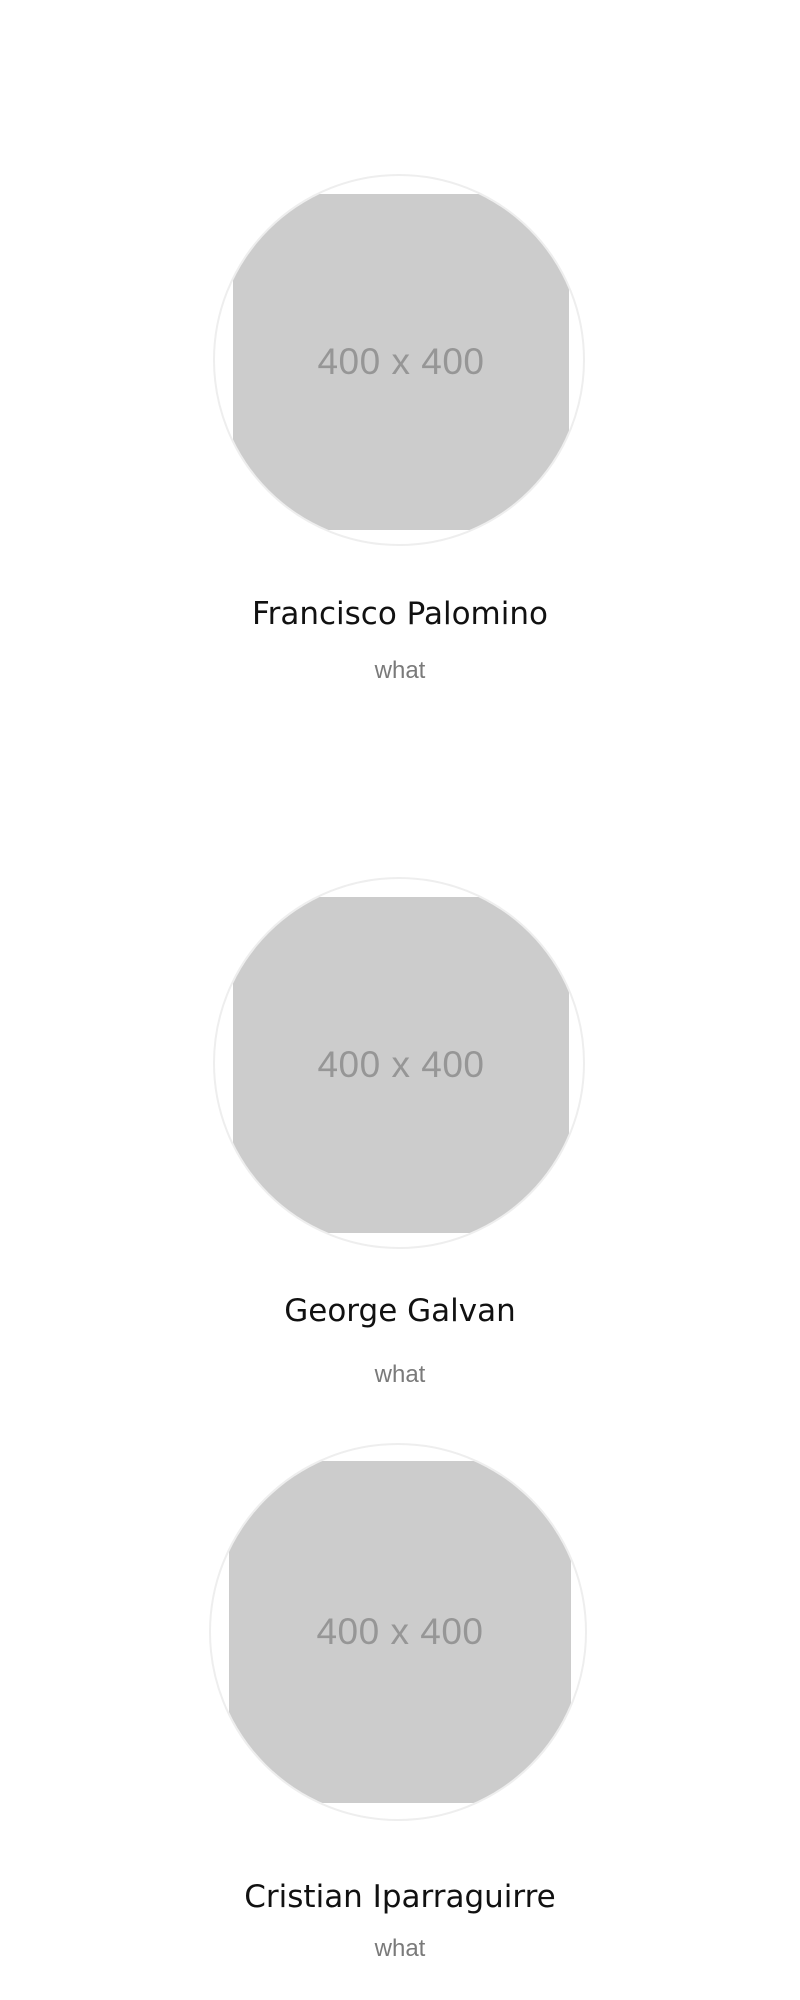 The image size is (800, 2000). I want to click on member-name: Francisco Palomino, so click(400, 614).